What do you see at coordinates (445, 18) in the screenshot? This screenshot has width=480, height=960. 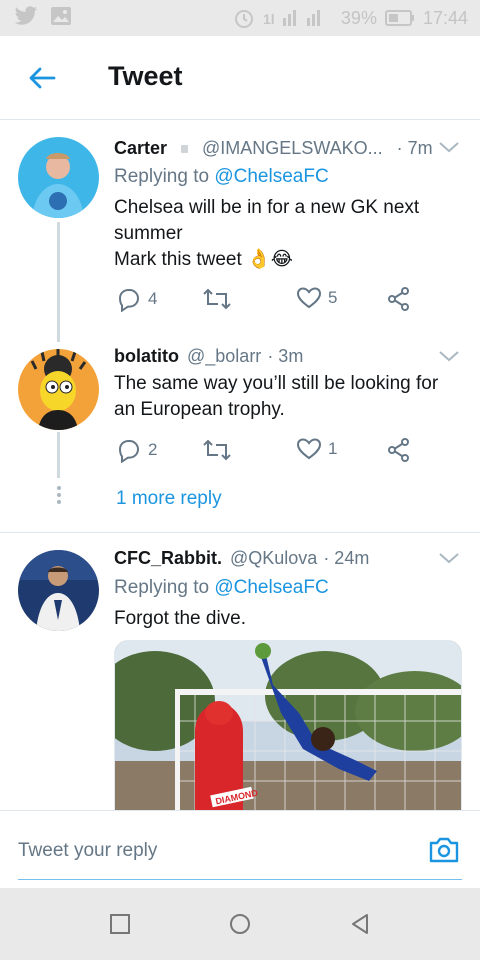 I see `status-time: 17:44` at bounding box center [445, 18].